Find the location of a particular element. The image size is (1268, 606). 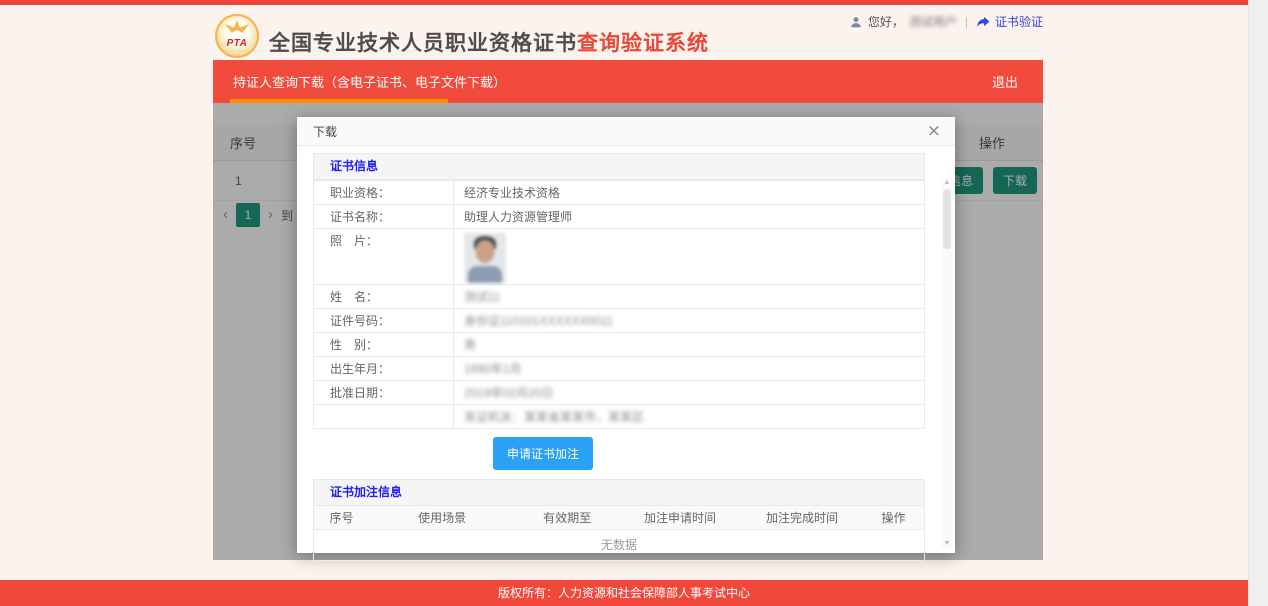

ann-col-seq: 序号 is located at coordinates (341, 518).